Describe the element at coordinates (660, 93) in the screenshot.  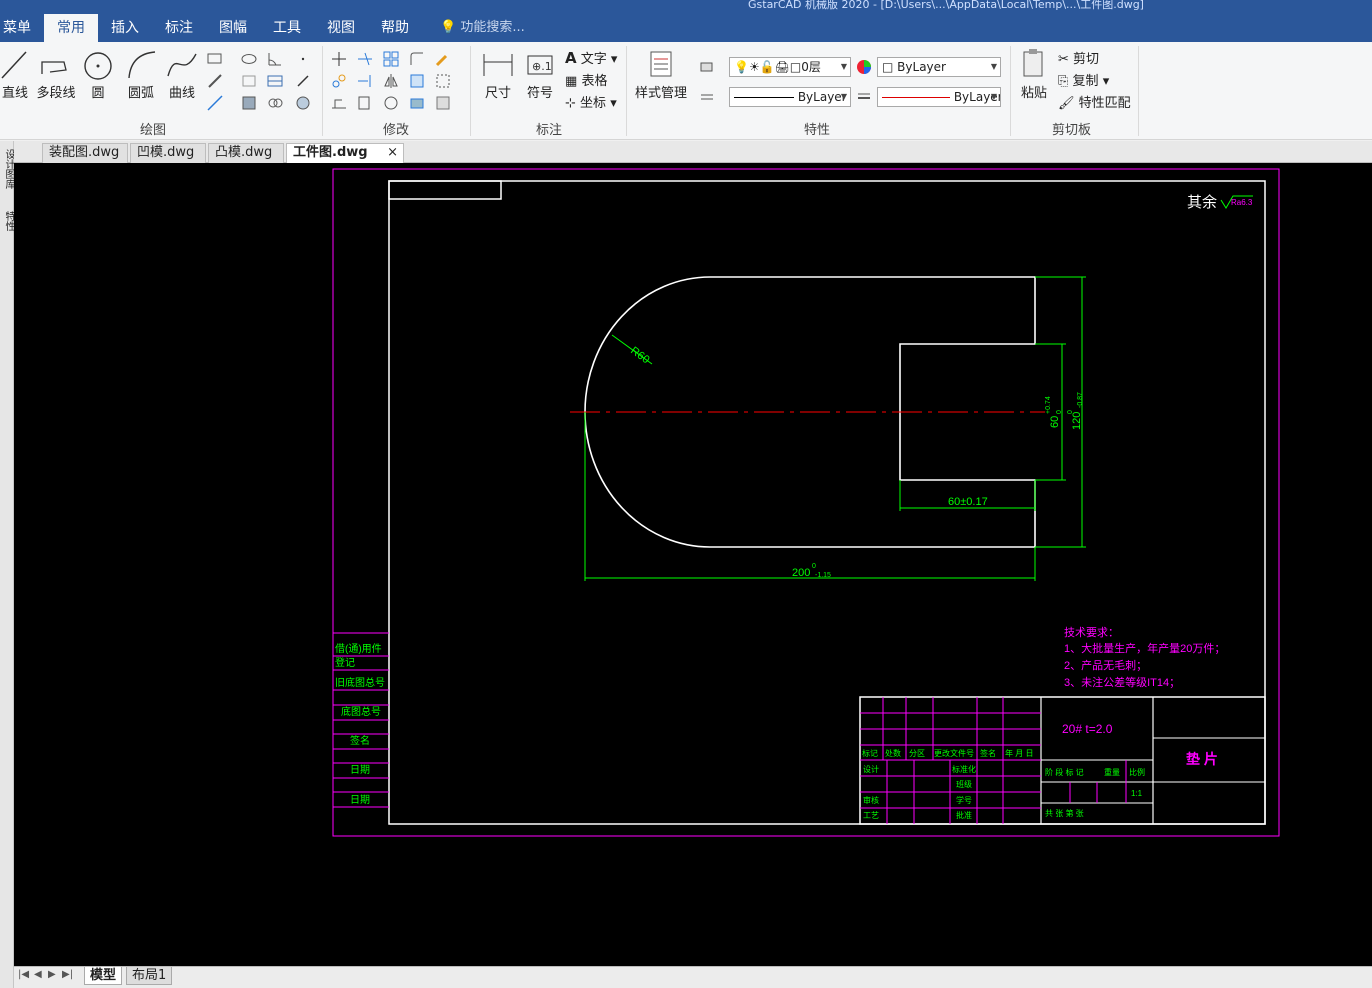
I see `style-manager-label: 样式管理` at that location.